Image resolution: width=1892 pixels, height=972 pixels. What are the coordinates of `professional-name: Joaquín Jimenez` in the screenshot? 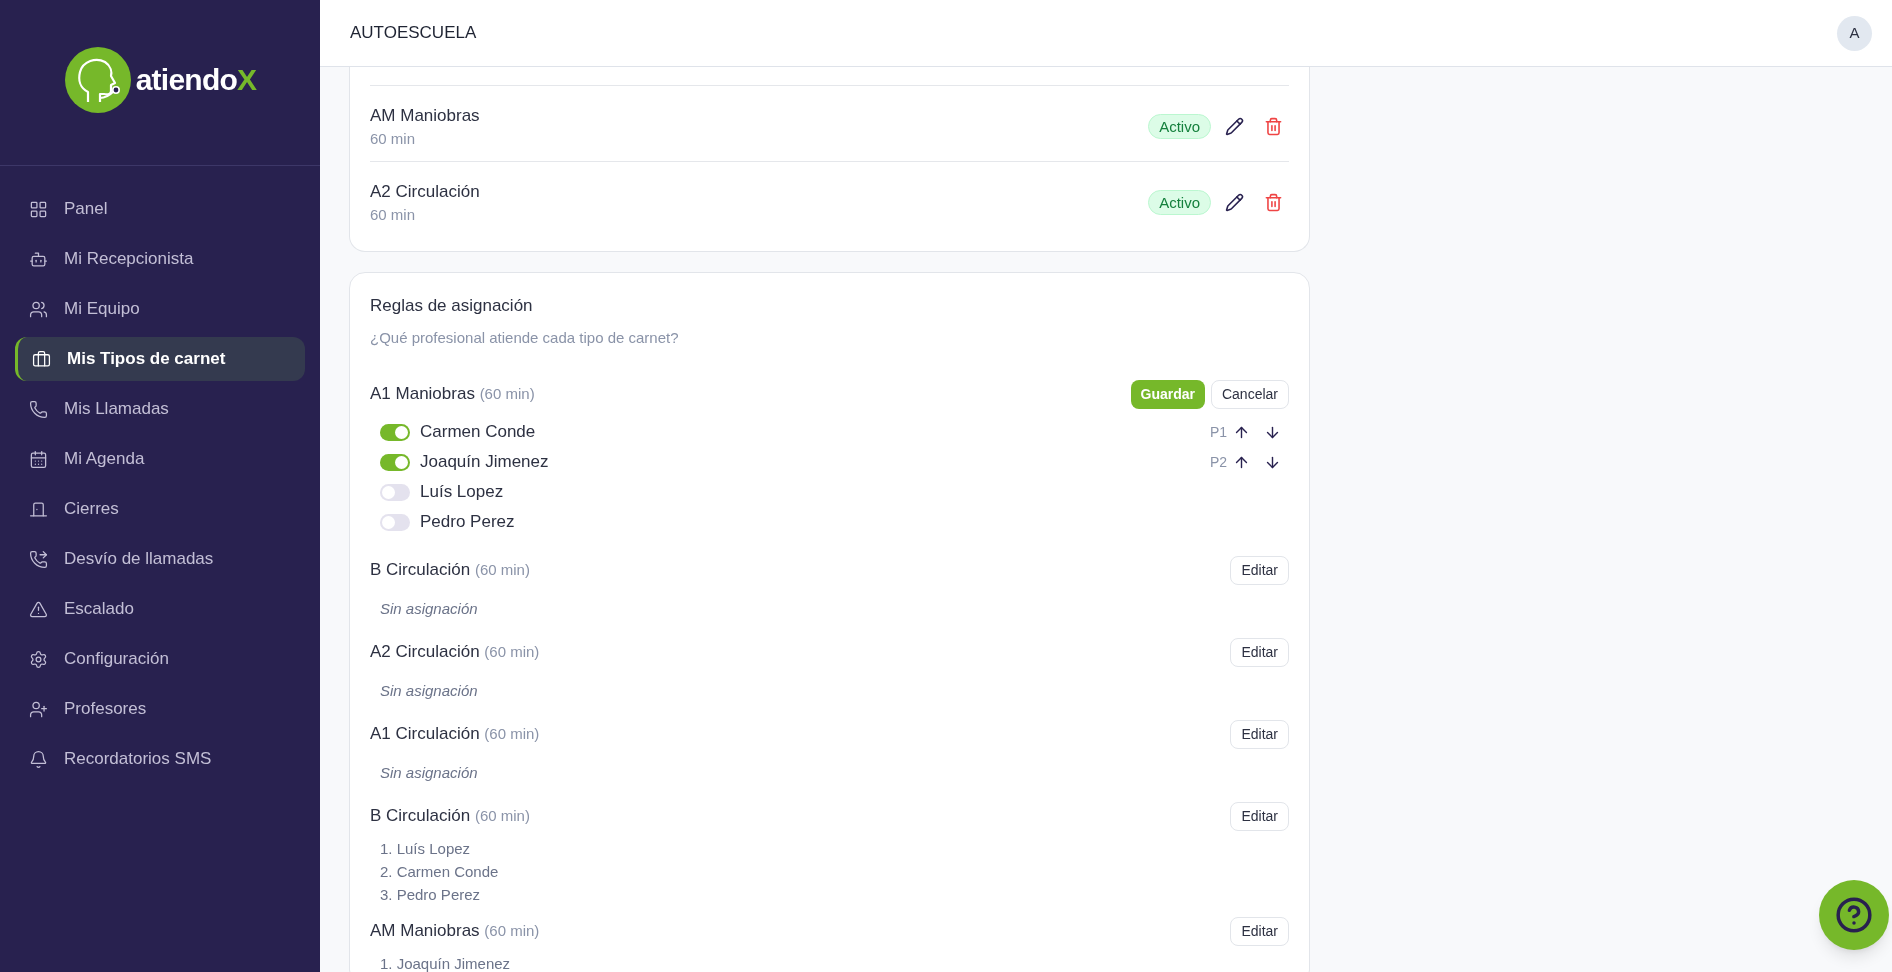 It's located at (484, 462).